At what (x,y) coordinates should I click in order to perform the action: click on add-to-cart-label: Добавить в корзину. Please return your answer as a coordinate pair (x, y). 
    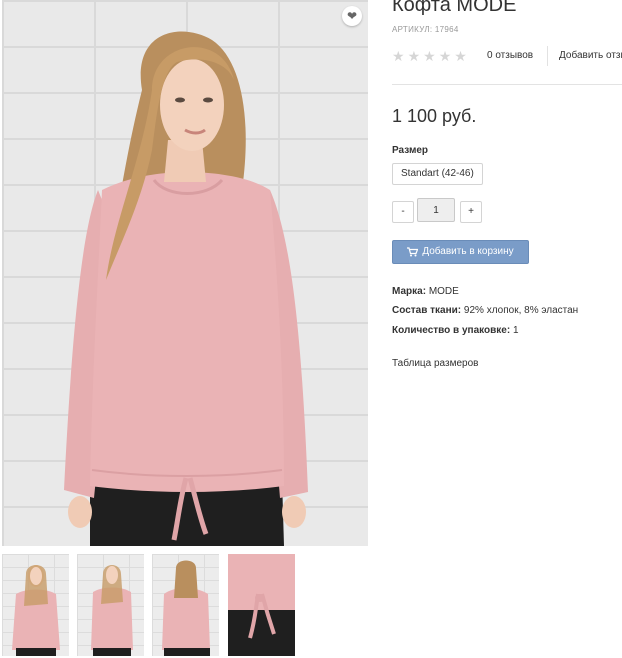
    Looking at the image, I should click on (468, 251).